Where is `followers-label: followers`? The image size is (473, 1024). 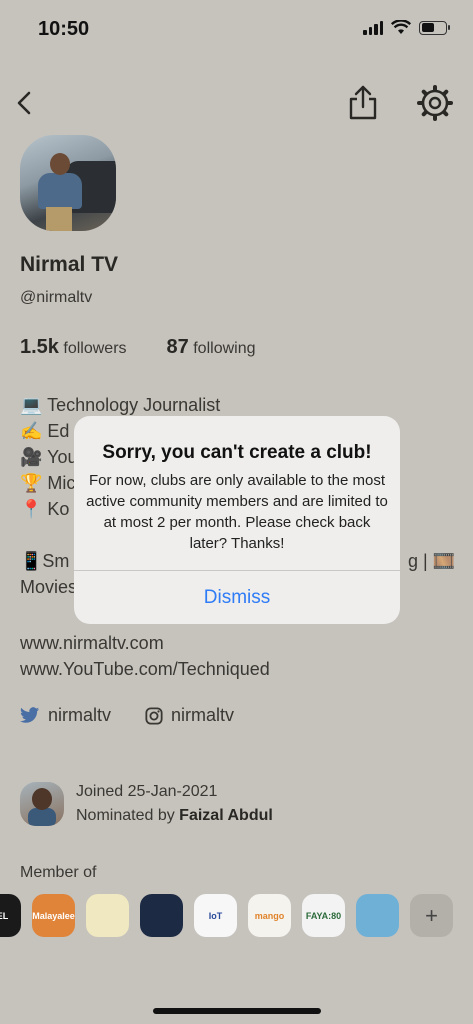 followers-label: followers is located at coordinates (95, 348).